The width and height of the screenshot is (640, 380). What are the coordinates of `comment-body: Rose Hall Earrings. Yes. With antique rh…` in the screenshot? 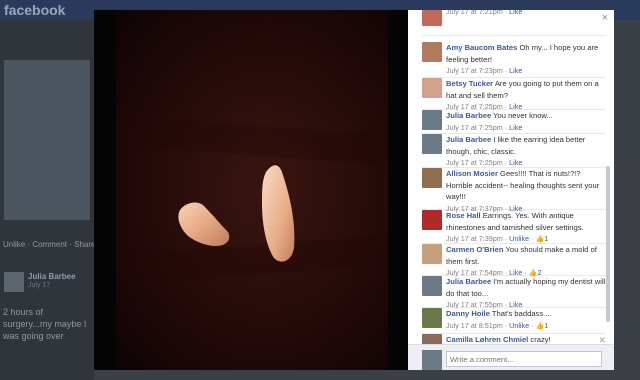 It's located at (526, 228).